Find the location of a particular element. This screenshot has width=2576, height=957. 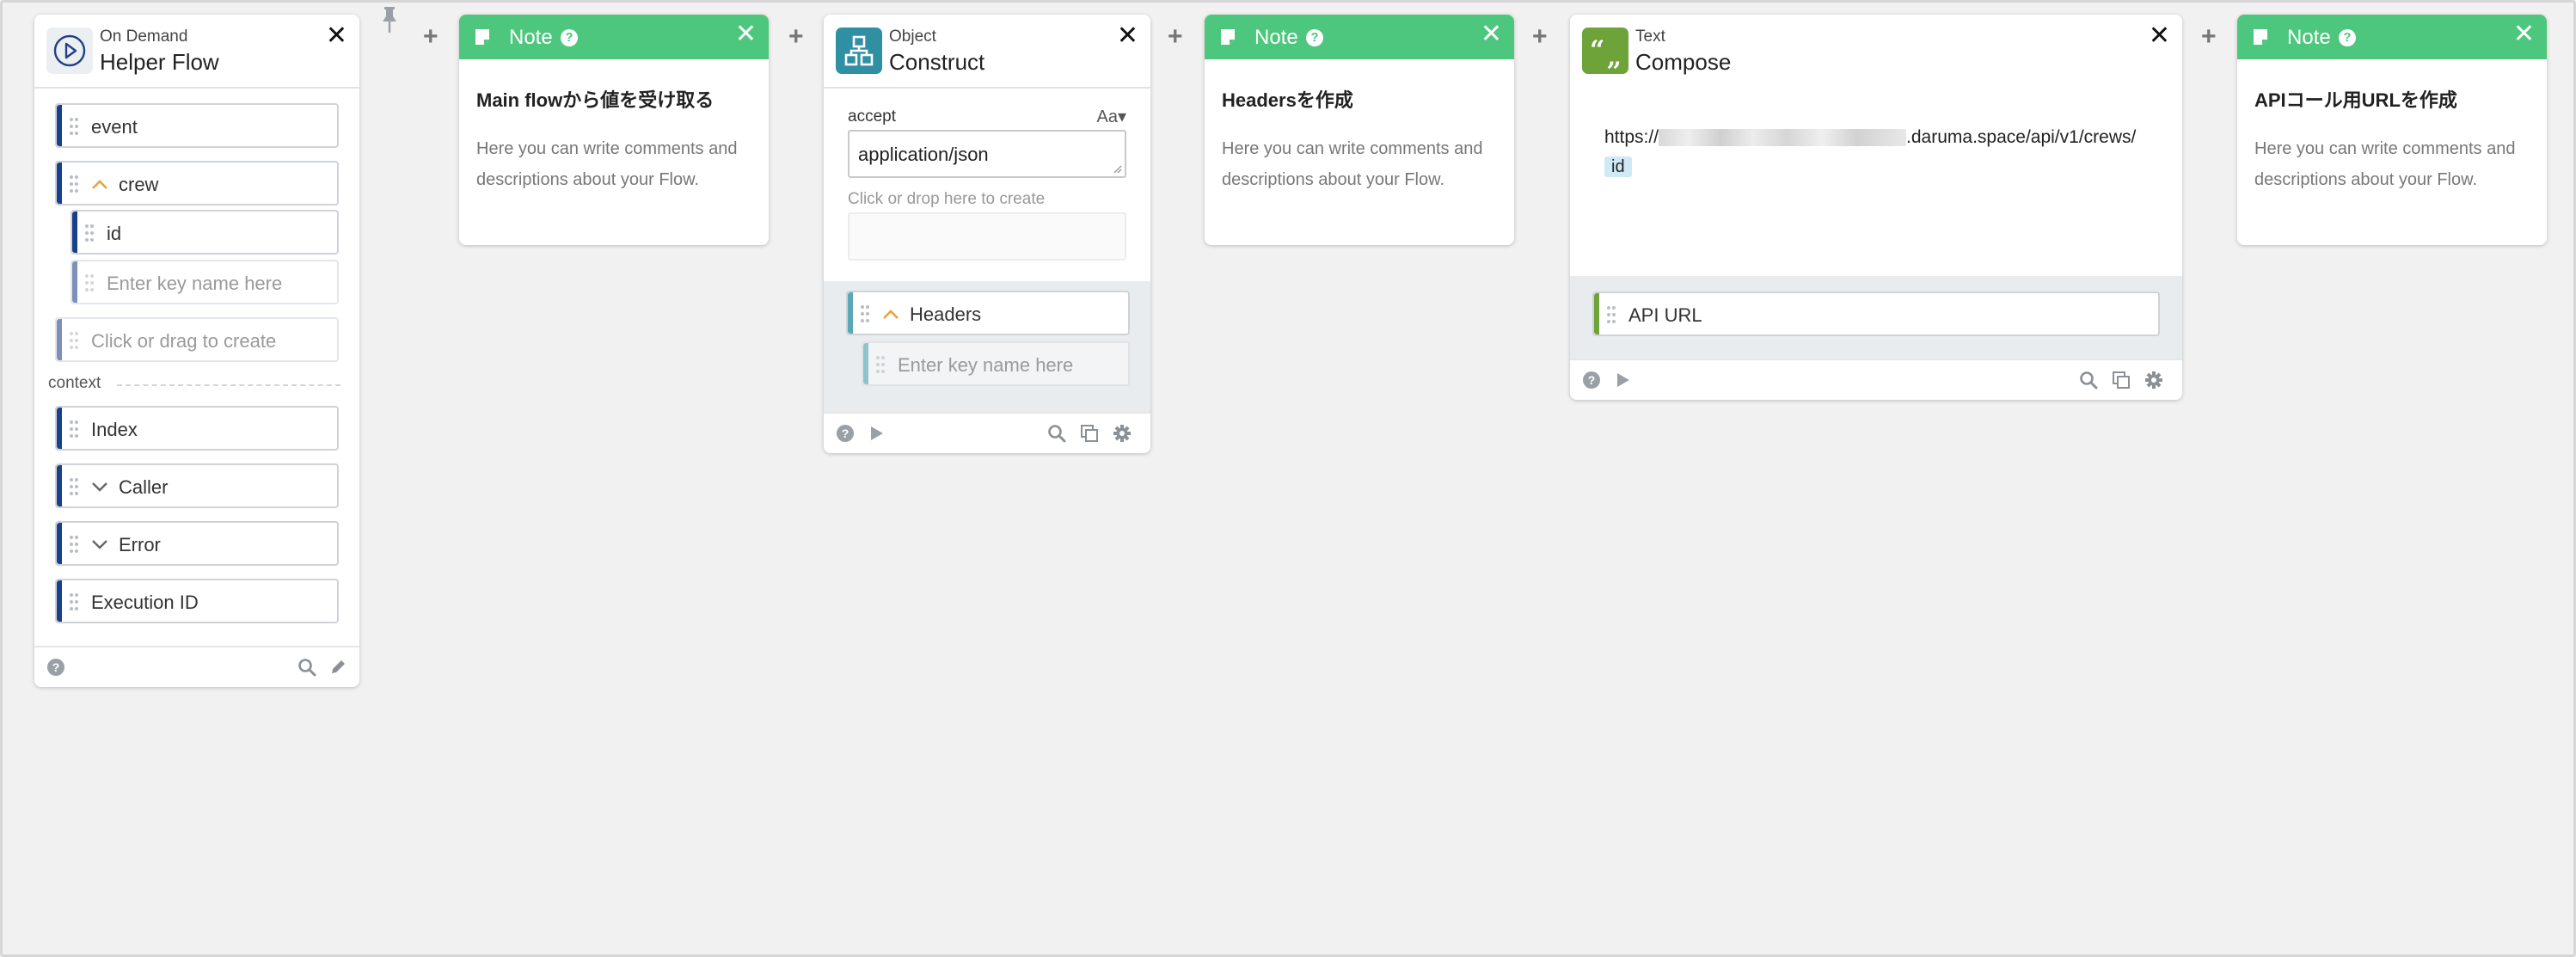

compose-header: “„ Text Compose ✕ is located at coordinates (1876, 51).